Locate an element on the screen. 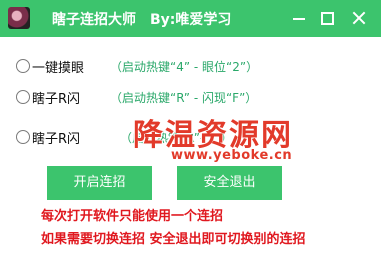 The height and width of the screenshot is (259, 381). option-hint-1: （启动热键“4” - 眼位“2”） is located at coordinates (184, 67).